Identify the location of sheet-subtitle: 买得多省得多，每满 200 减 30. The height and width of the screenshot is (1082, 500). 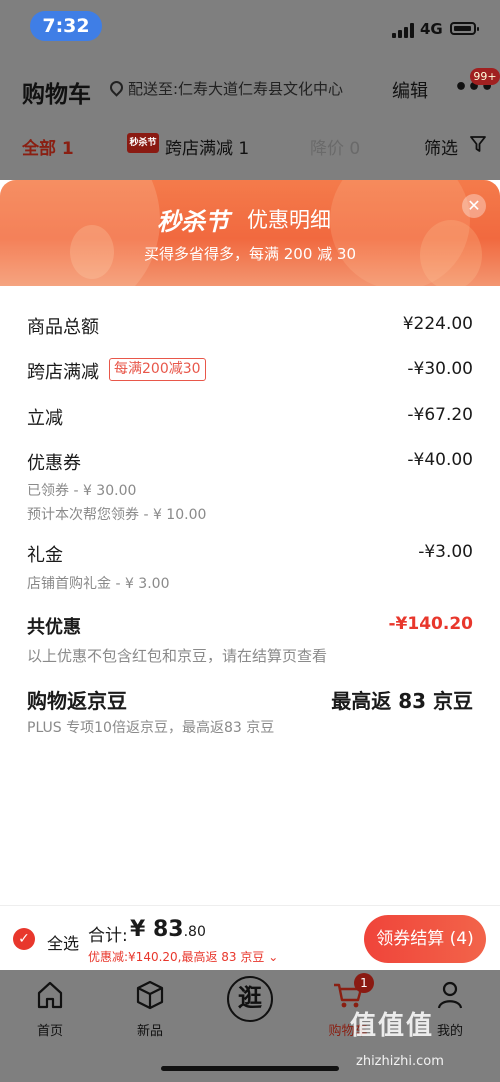
(250, 254).